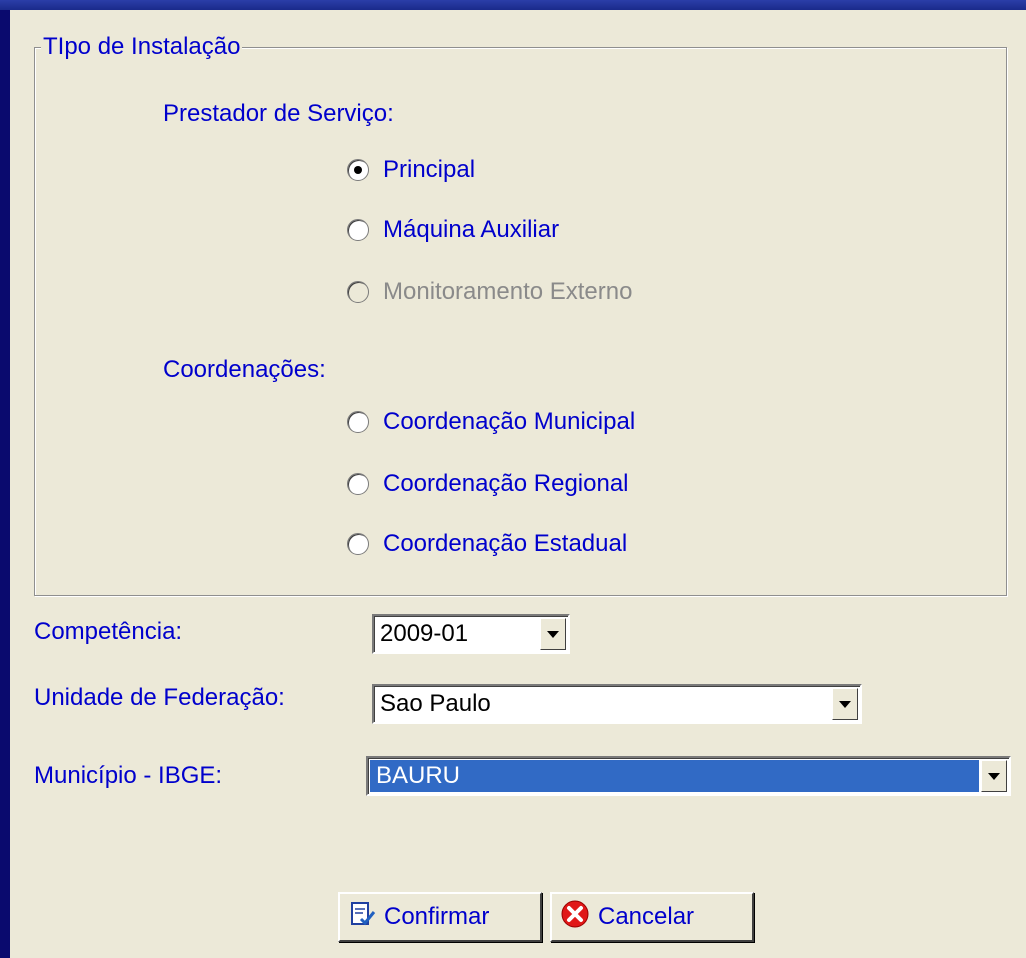  I want to click on radio-coord-regional: Coordenação Regional, so click(488, 484).